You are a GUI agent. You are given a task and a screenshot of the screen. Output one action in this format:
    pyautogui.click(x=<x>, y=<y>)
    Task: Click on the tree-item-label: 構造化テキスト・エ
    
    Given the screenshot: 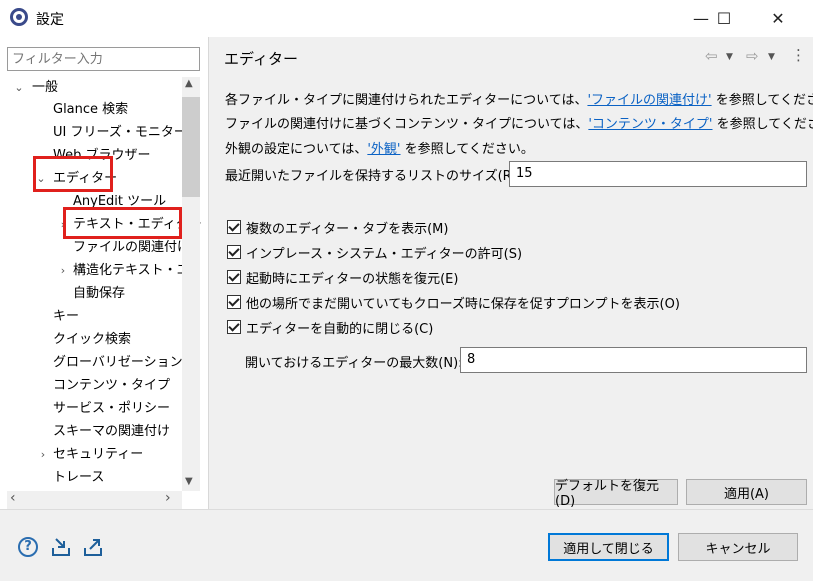 What is the action you would take?
    pyautogui.click(x=131, y=270)
    